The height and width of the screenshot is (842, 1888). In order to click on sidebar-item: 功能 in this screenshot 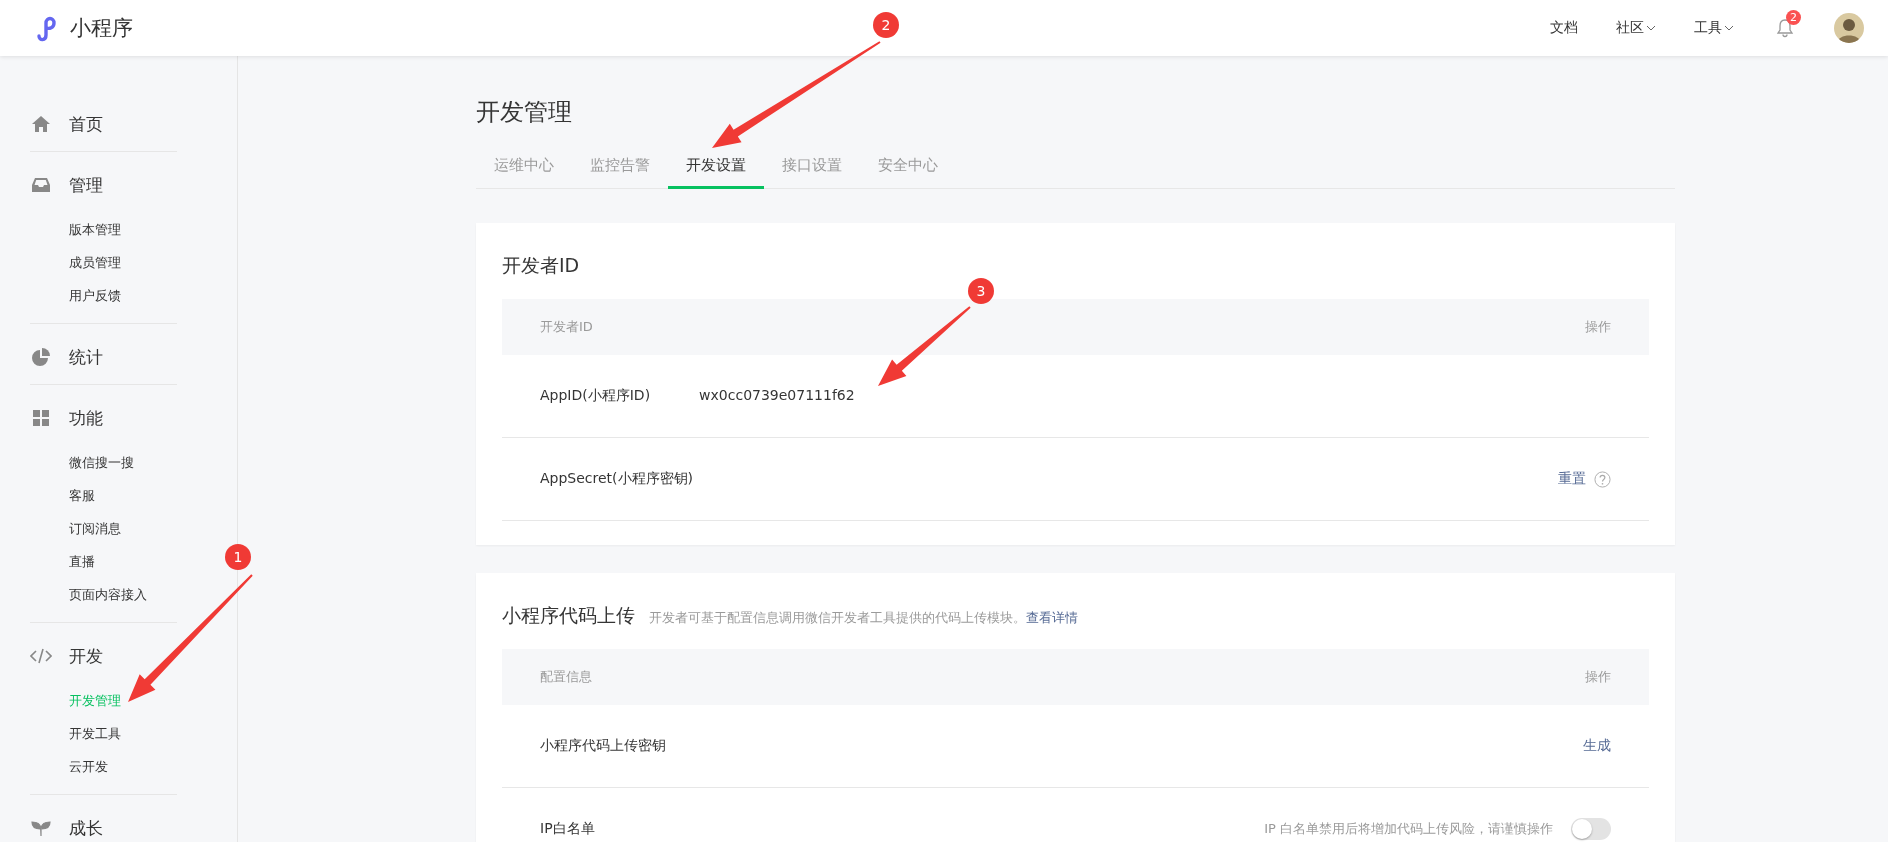, I will do `click(103, 418)`.